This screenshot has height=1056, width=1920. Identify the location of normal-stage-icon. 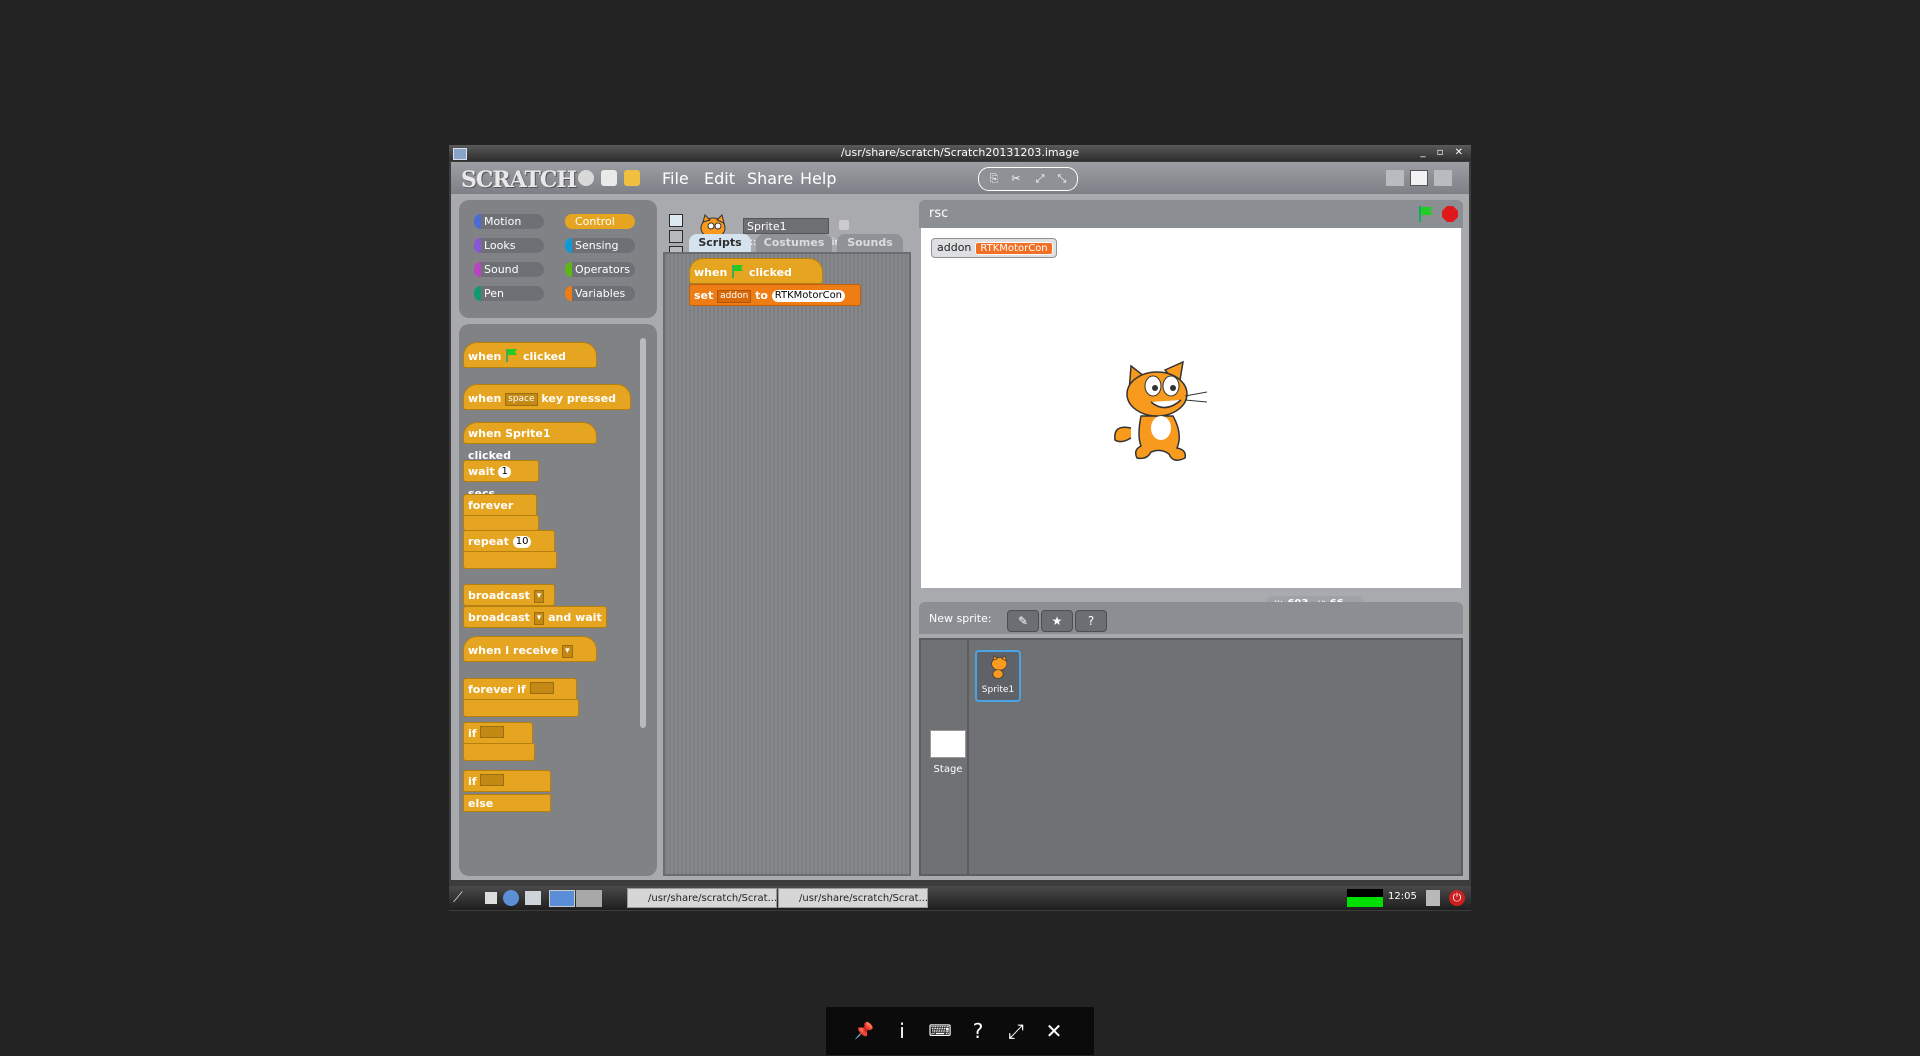
(1419, 178).